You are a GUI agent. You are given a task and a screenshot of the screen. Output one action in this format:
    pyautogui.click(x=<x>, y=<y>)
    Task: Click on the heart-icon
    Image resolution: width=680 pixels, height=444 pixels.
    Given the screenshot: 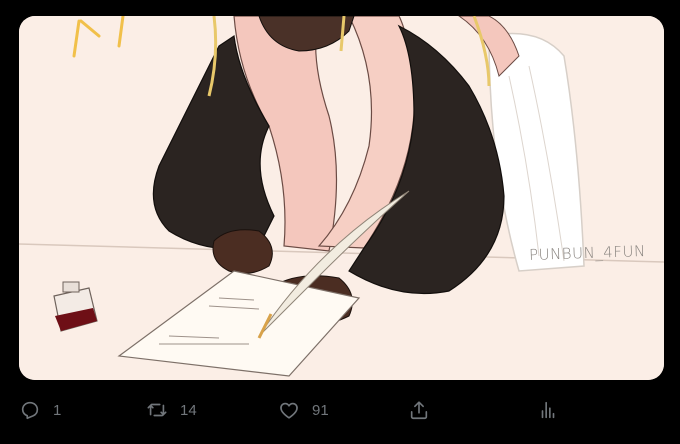 What is the action you would take?
    pyautogui.click(x=289, y=410)
    